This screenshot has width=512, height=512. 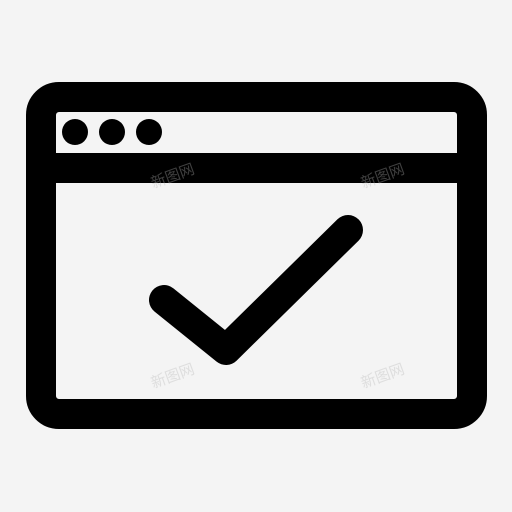 What do you see at coordinates (149, 132) in the screenshot?
I see `window-dot-3-icon` at bounding box center [149, 132].